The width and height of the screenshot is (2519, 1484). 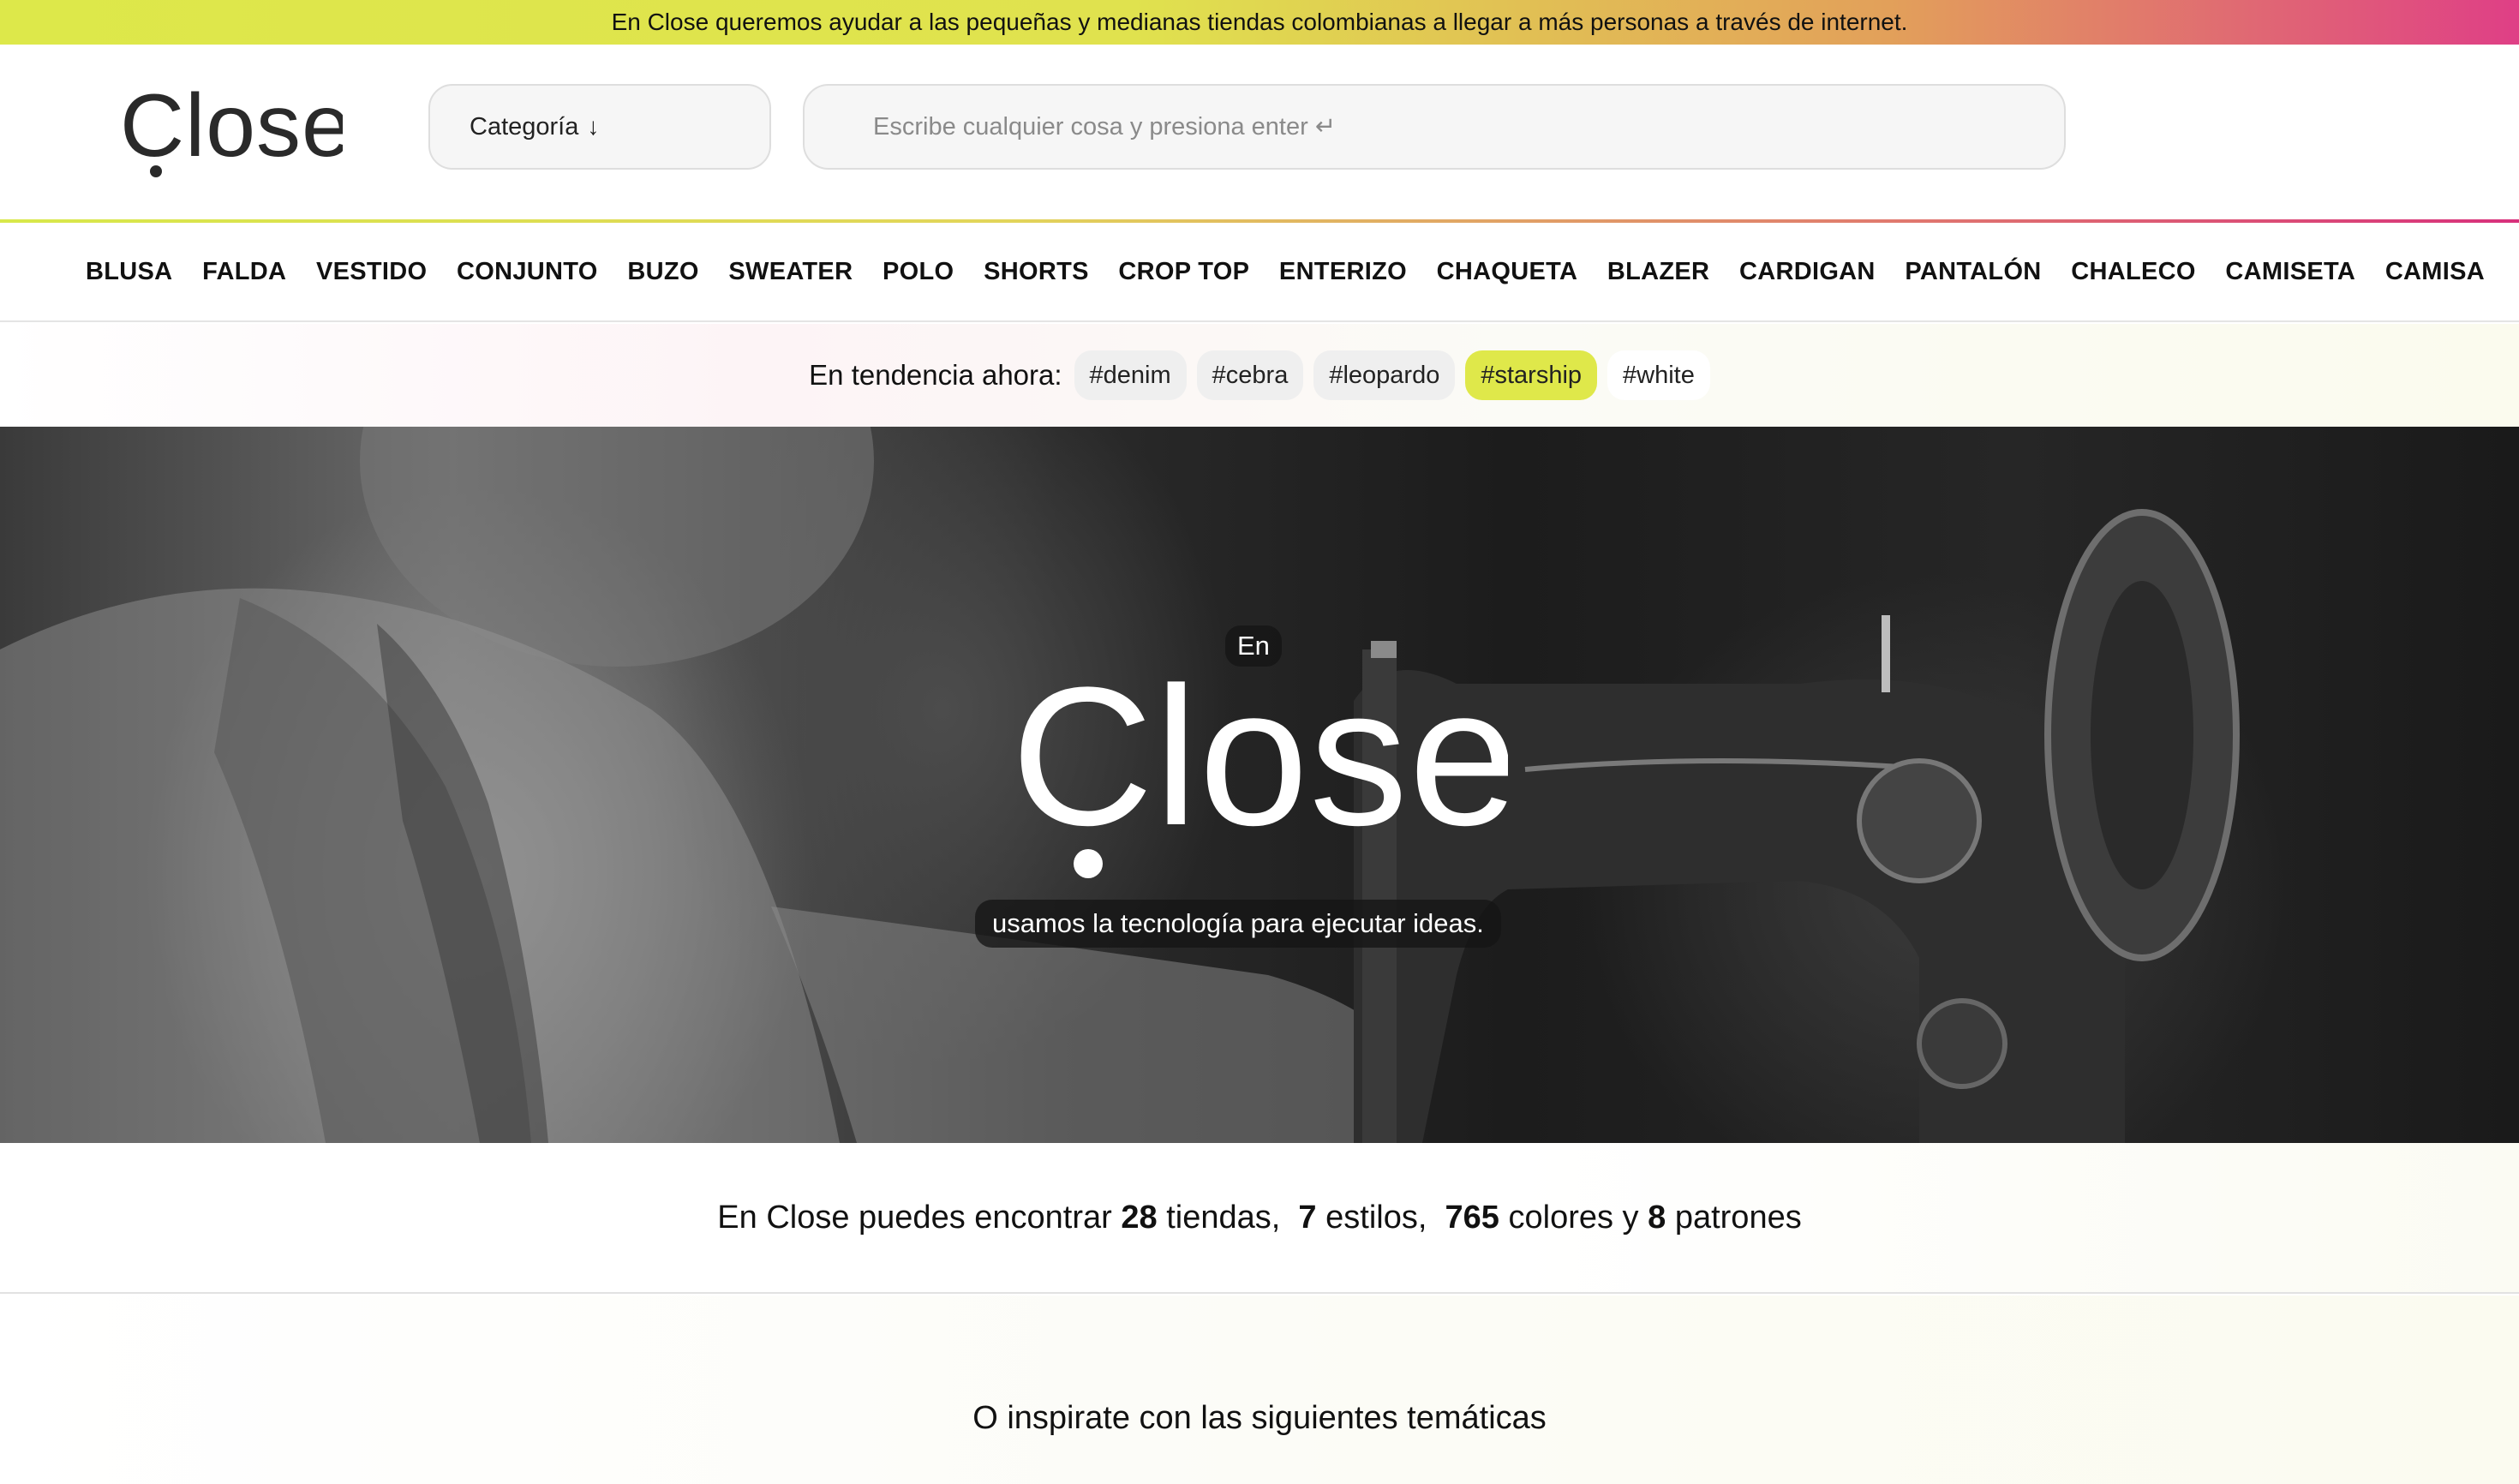 What do you see at coordinates (1738, 1217) in the screenshot?
I see `stats-patterns-label: patrones` at bounding box center [1738, 1217].